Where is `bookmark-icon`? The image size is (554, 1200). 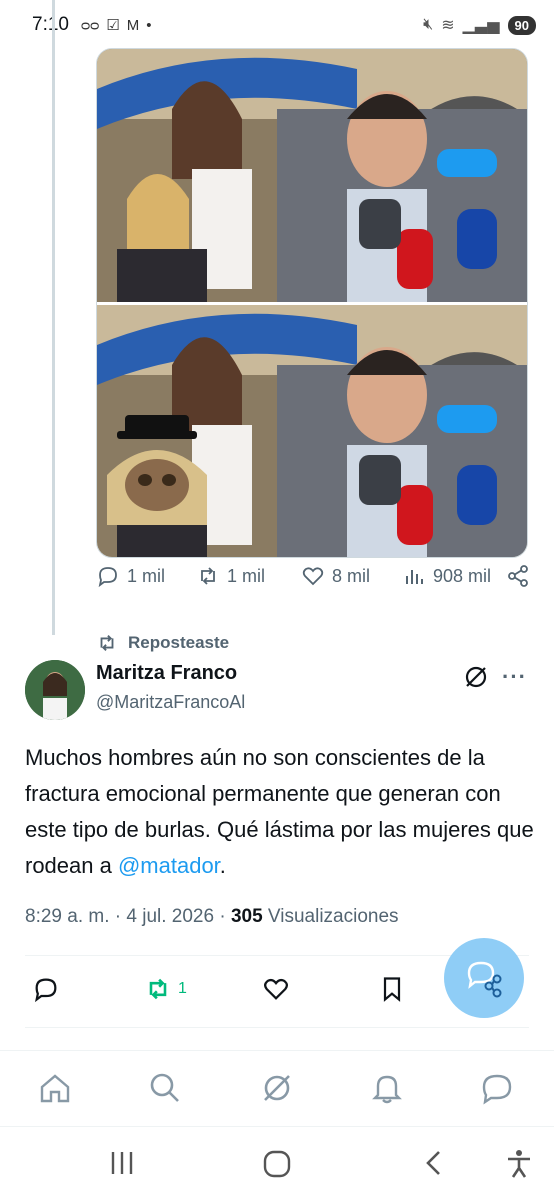
bookmark-icon is located at coordinates (392, 989).